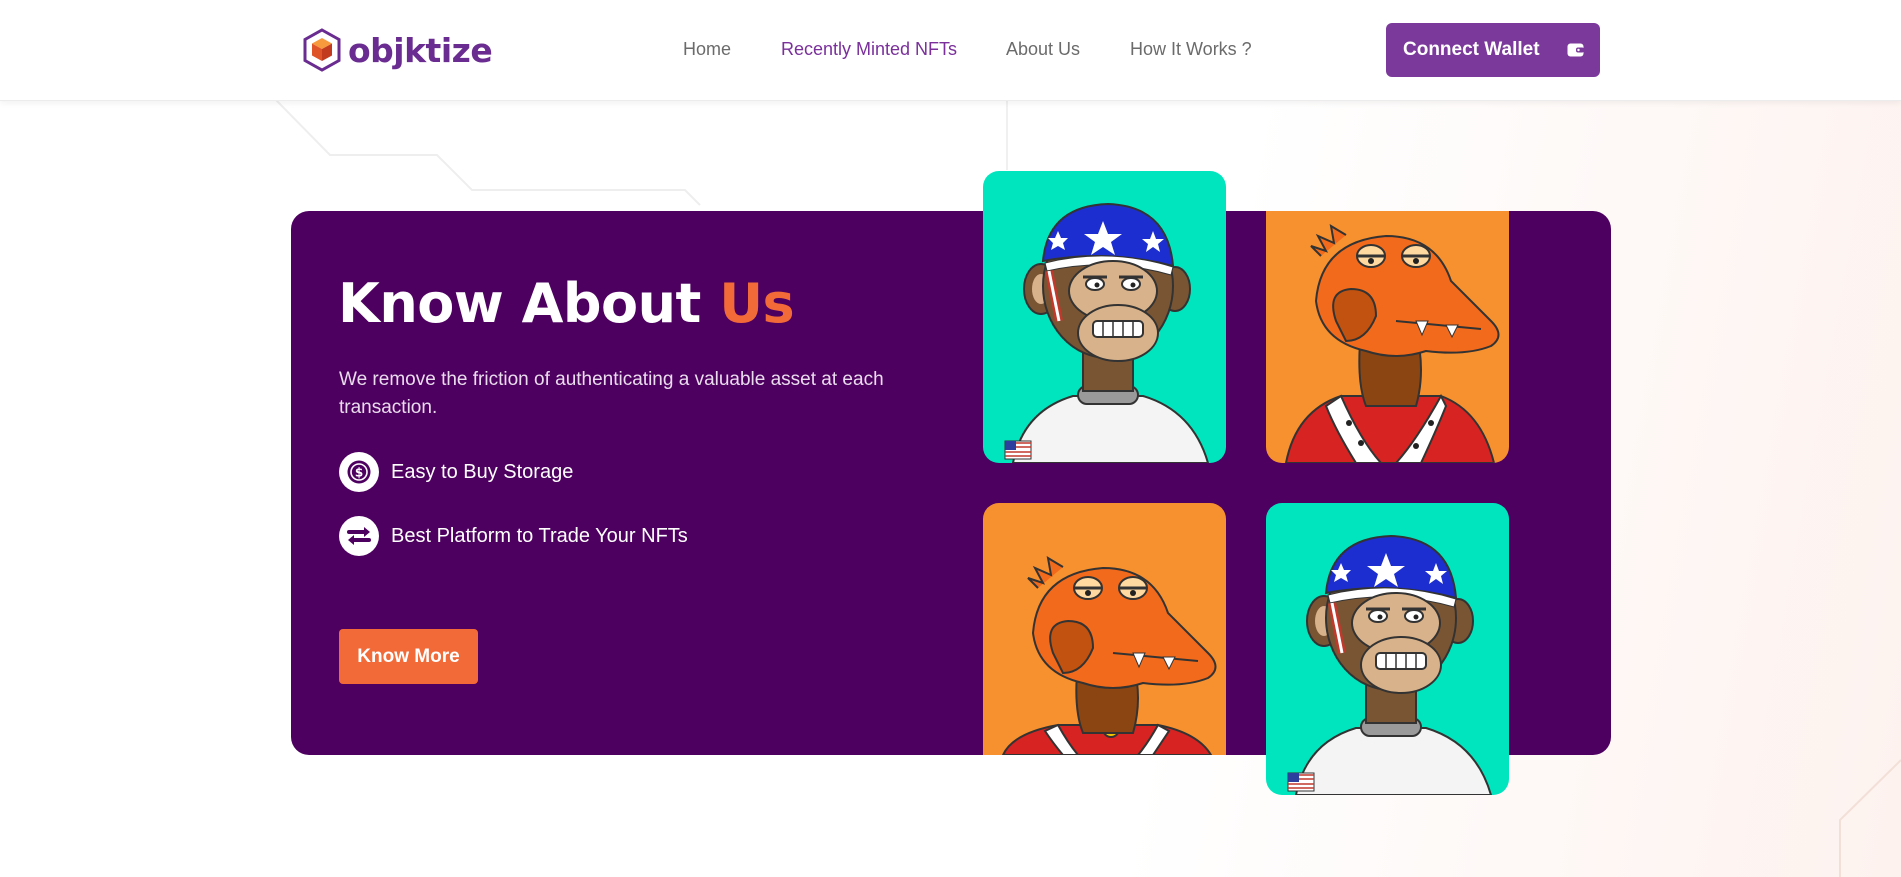 The width and height of the screenshot is (1901, 877). I want to click on hero-title: Know About Us, so click(566, 303).